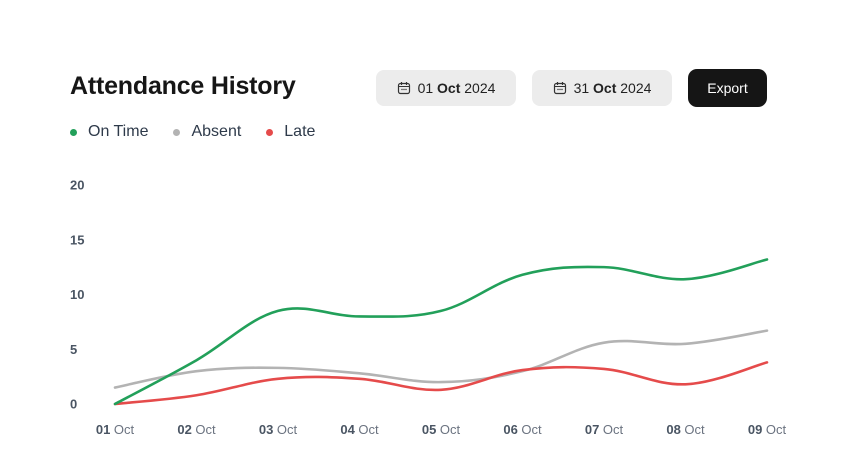  What do you see at coordinates (183, 86) in the screenshot?
I see `page-title: Attendance History` at bounding box center [183, 86].